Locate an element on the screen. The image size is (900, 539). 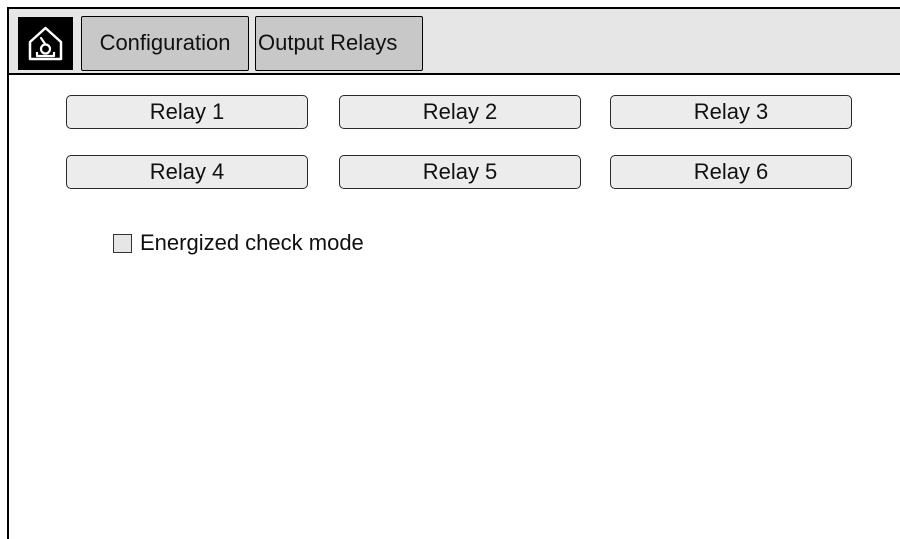
home-button is located at coordinates (45, 43).